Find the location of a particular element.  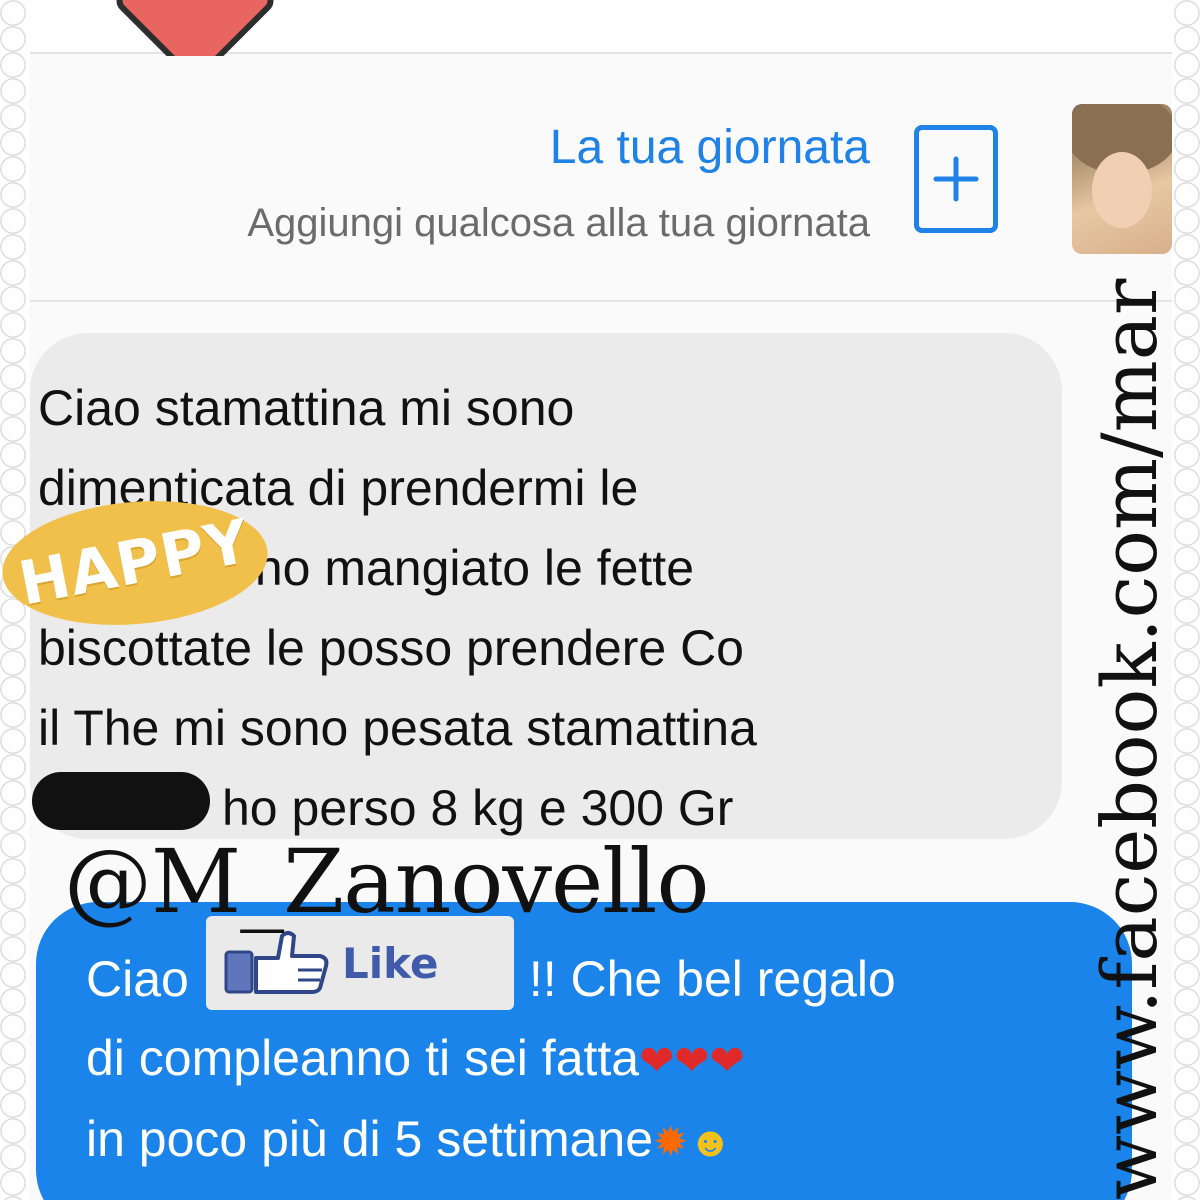

avatar is located at coordinates (1122, 179).